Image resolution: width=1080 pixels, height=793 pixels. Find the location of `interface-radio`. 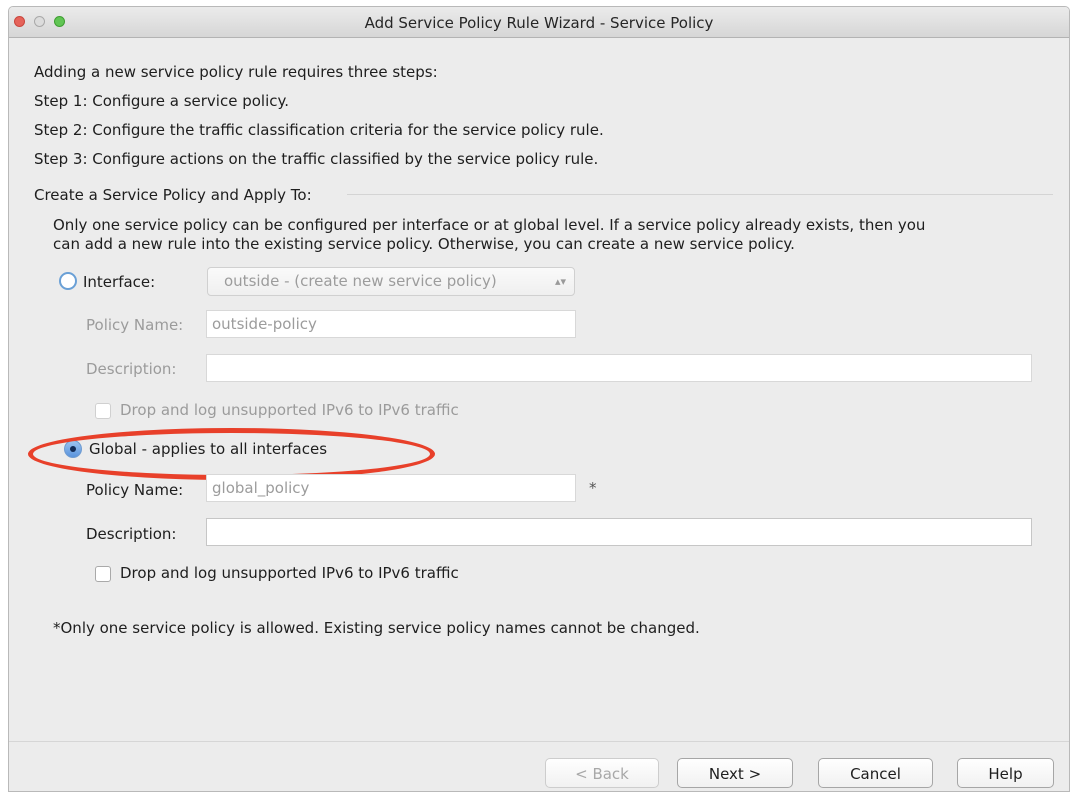

interface-radio is located at coordinates (68, 281).